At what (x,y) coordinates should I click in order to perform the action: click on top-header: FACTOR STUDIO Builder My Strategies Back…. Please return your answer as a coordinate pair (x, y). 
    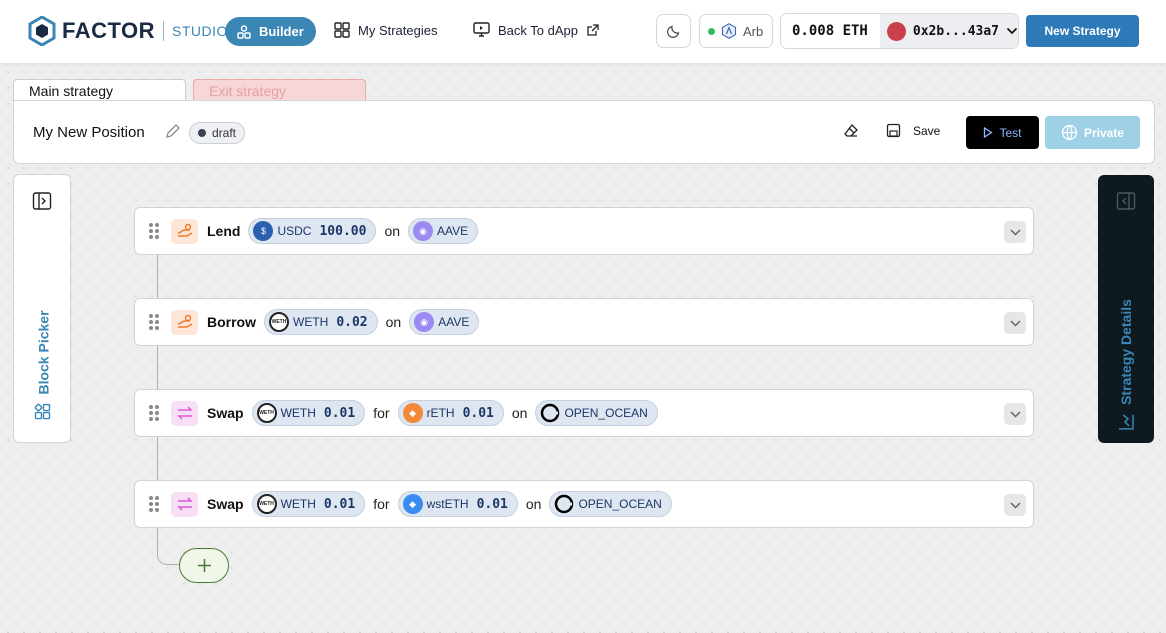
    Looking at the image, I should click on (583, 32).